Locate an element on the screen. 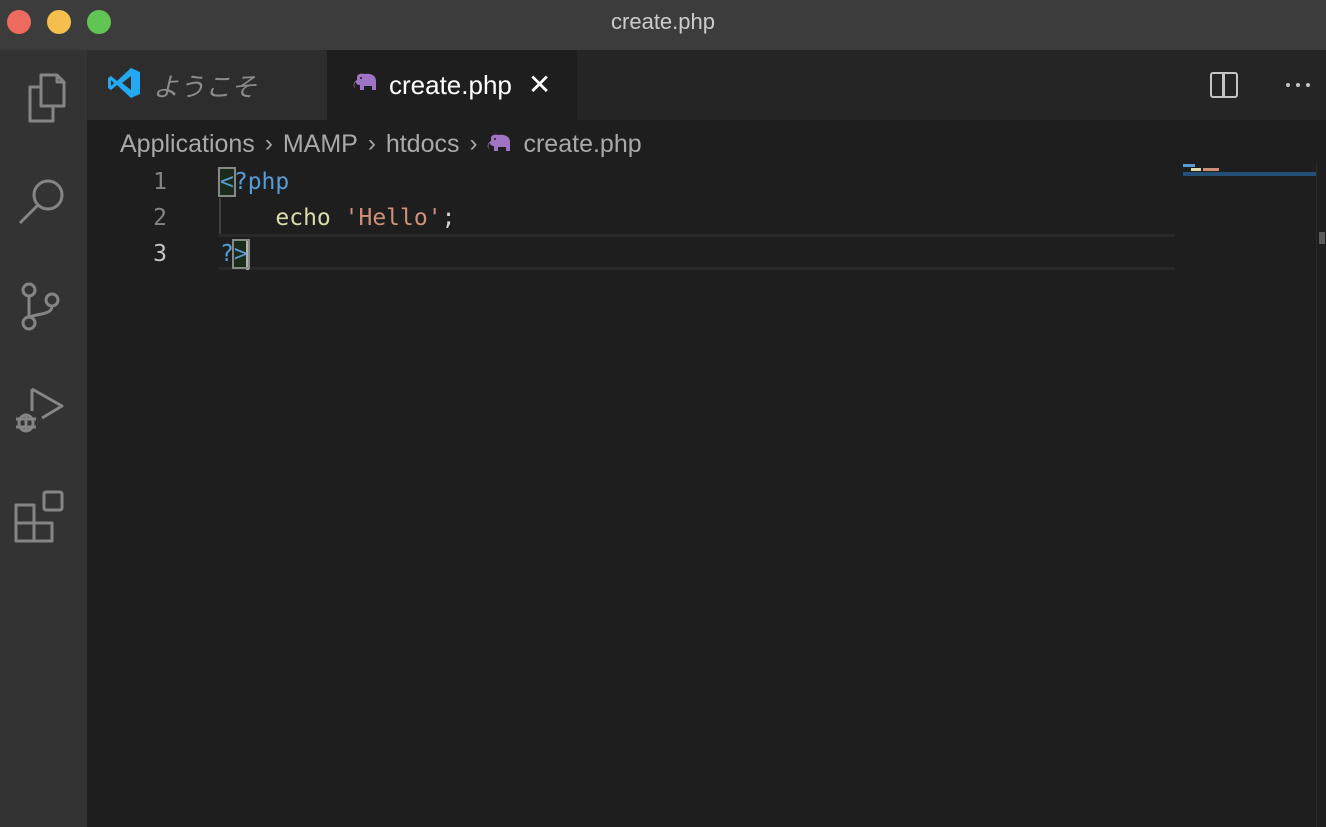  run-debug-icon is located at coordinates (41, 412).